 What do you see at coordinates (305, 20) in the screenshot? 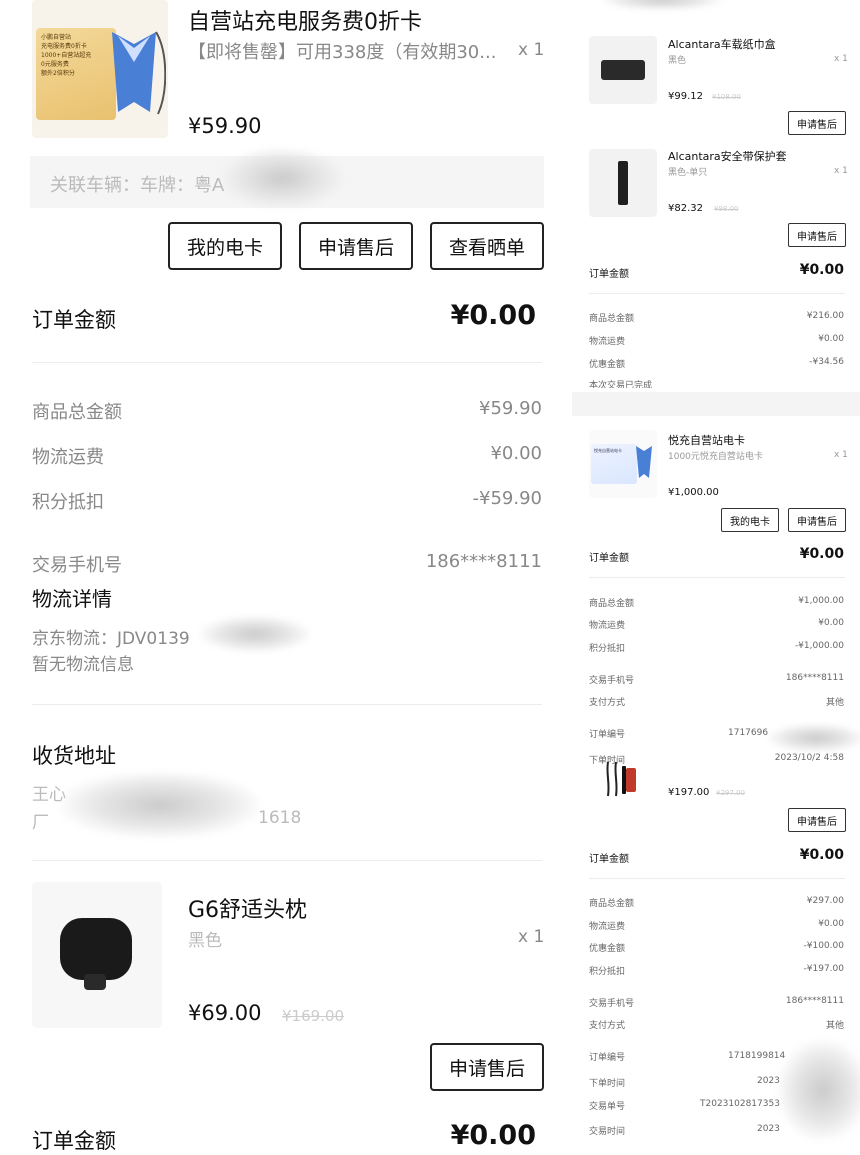
I see `item-title: 自营站充电服务费0折卡` at bounding box center [305, 20].